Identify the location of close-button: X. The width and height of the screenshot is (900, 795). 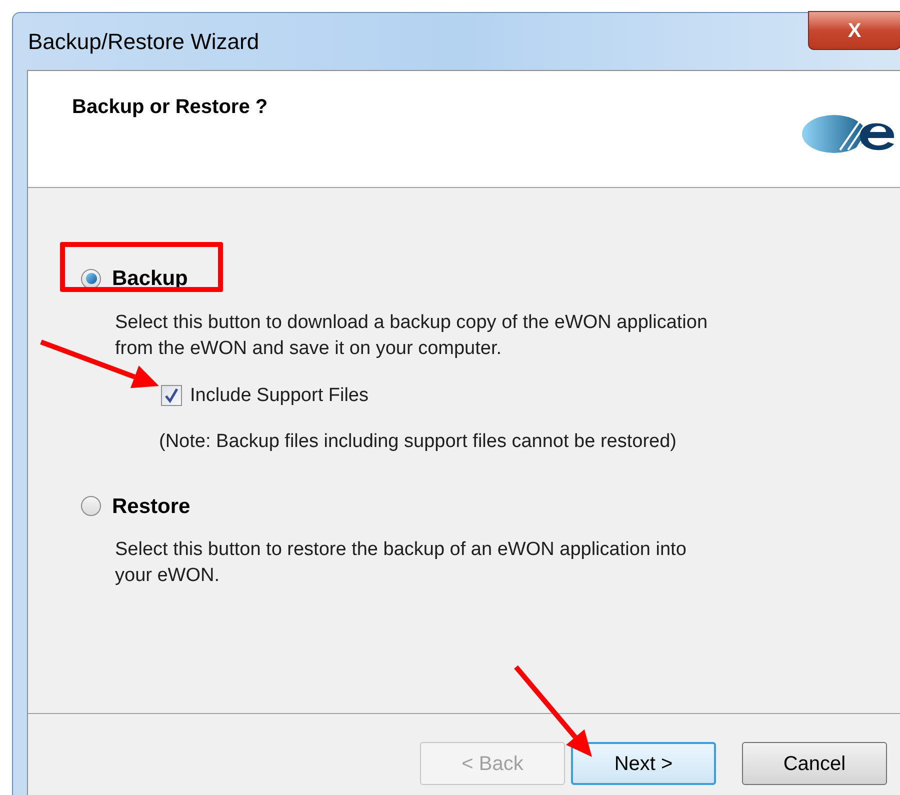
(854, 30).